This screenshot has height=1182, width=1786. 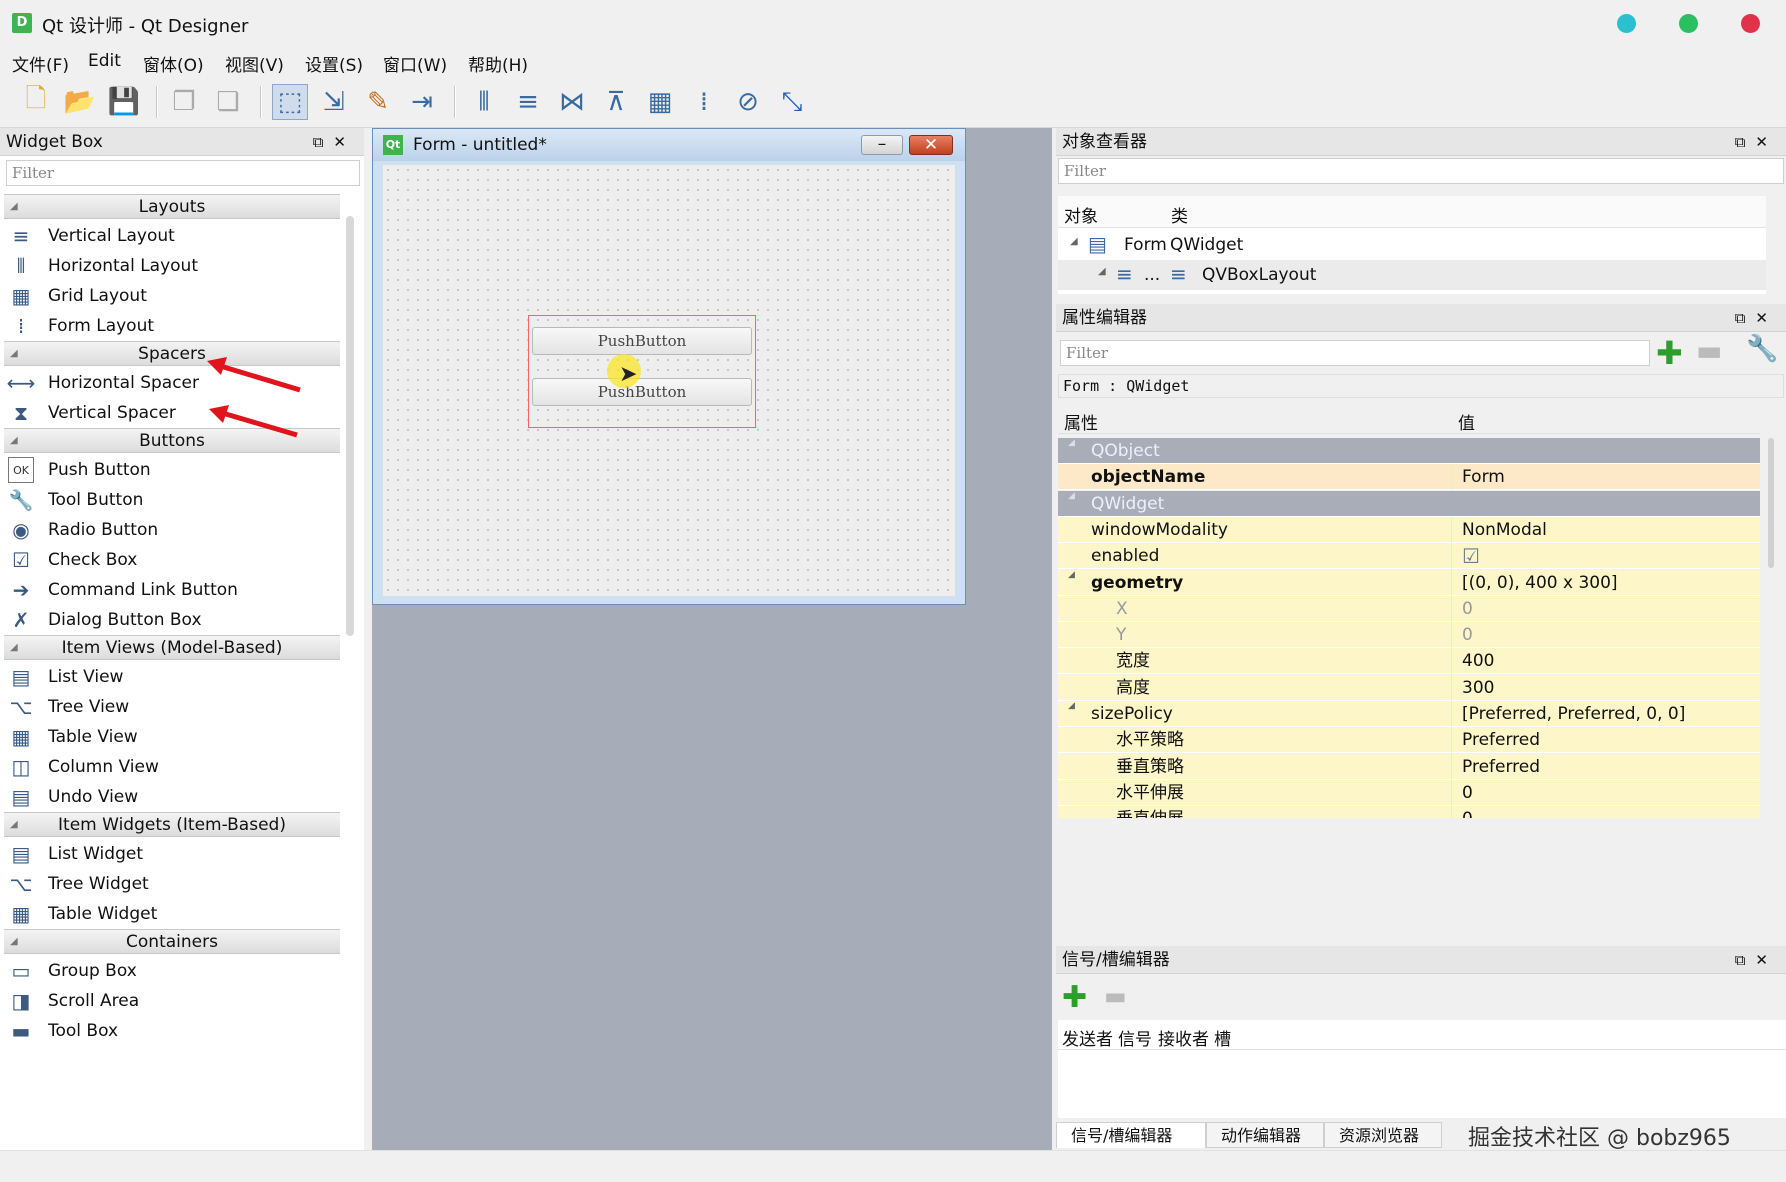 I want to click on configure-icon: 🔧, so click(x=1762, y=349).